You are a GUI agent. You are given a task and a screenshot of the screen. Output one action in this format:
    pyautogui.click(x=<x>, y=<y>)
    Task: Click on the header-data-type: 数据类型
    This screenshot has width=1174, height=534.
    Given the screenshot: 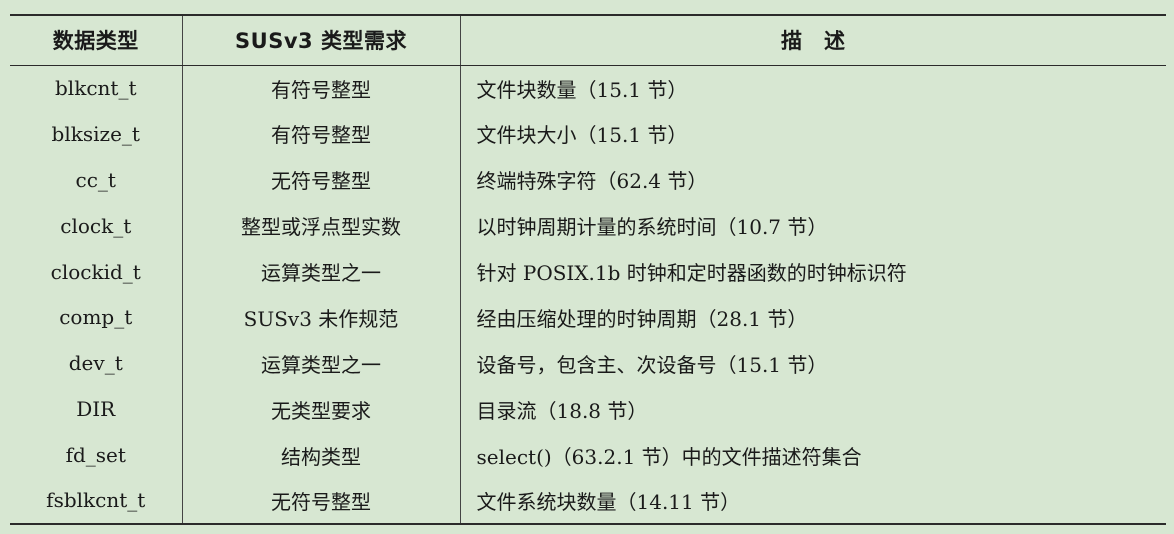 What is the action you would take?
    pyautogui.click(x=96, y=40)
    